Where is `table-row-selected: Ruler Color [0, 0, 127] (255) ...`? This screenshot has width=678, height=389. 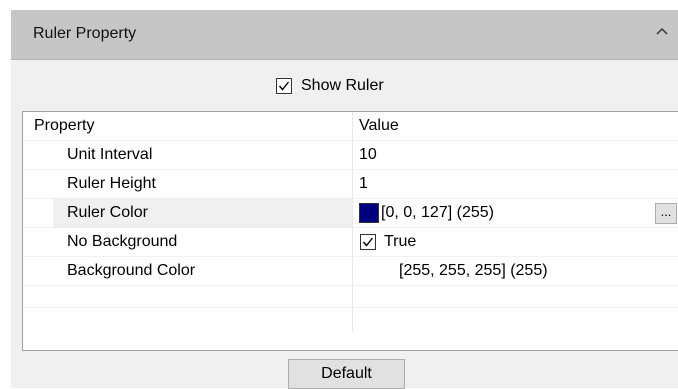
table-row-selected: Ruler Color [0, 0, 127] (255) ... is located at coordinates (350, 213).